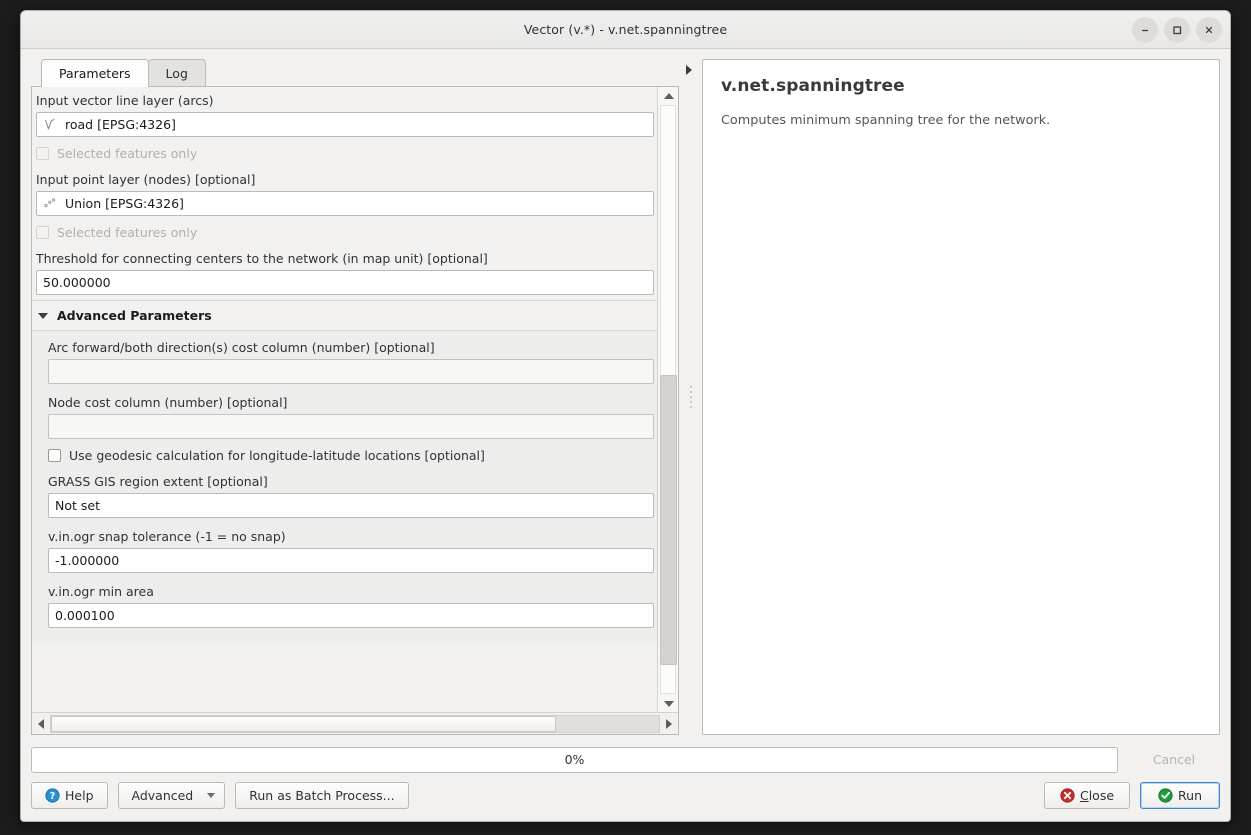 This screenshot has height=835, width=1251. I want to click on tab-log-label: Log, so click(176, 73).